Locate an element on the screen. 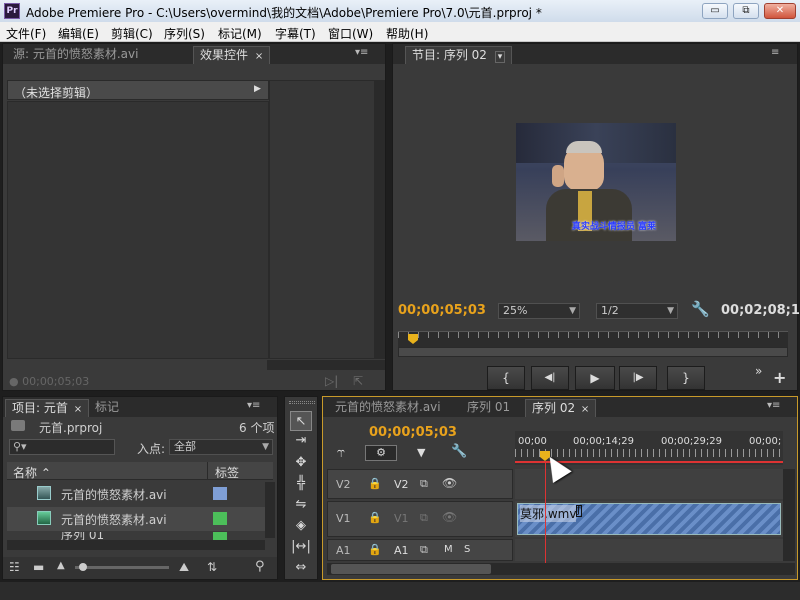 The image size is (800, 600). list-item: 序列 01 is located at coordinates (136, 536).